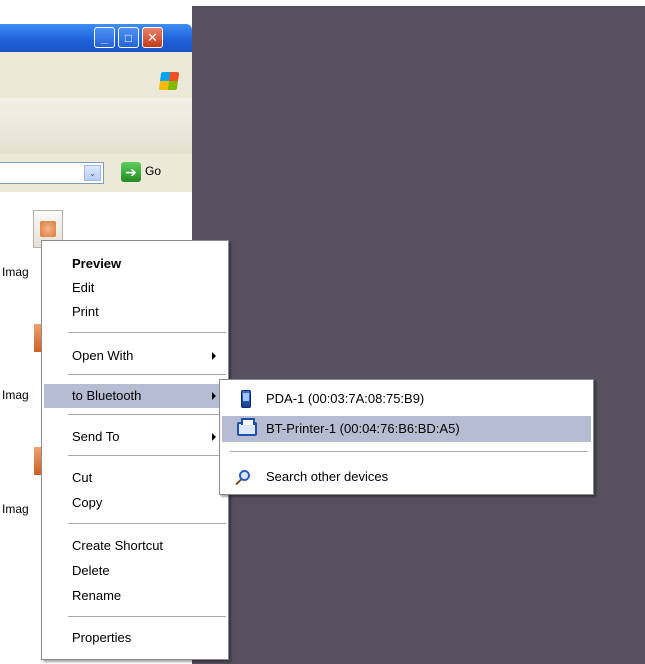 This screenshot has height=664, width=645. What do you see at coordinates (135, 638) in the screenshot?
I see `menu-item-properties: Properties` at bounding box center [135, 638].